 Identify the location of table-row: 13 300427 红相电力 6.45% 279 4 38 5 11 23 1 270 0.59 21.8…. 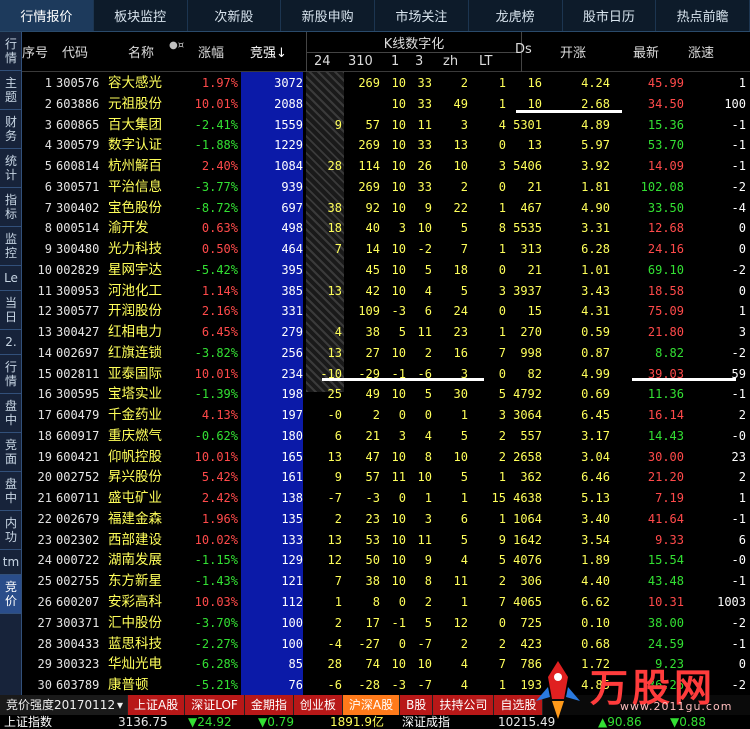
(386, 332).